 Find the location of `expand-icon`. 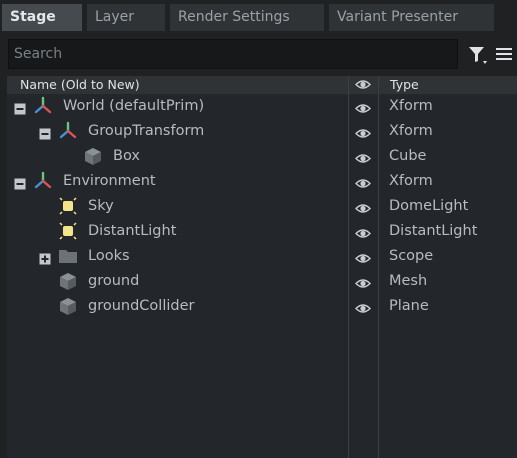

expand-icon is located at coordinates (45, 257).